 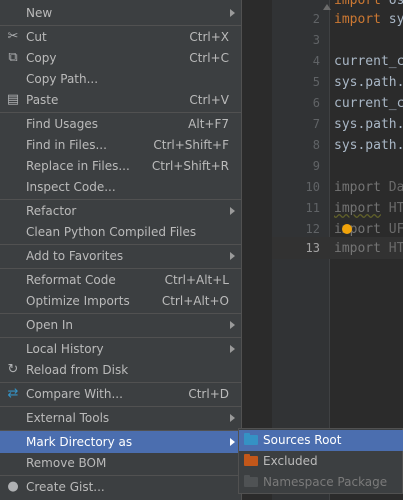 What do you see at coordinates (316, 19) in the screenshot?
I see `line-number: 2` at bounding box center [316, 19].